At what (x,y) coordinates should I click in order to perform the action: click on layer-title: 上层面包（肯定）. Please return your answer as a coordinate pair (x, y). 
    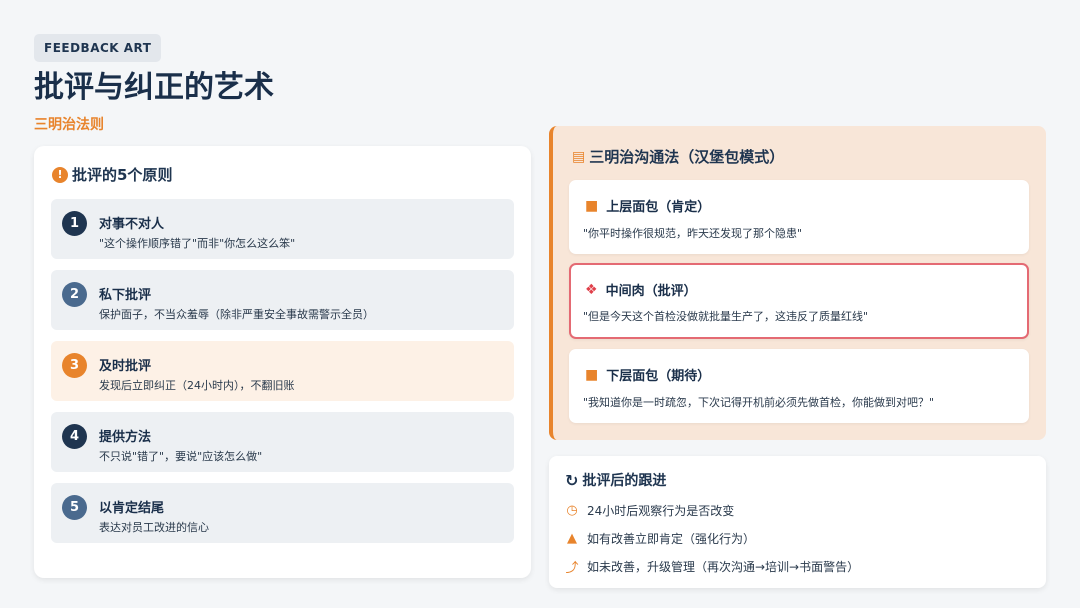
    Looking at the image, I should click on (658, 207).